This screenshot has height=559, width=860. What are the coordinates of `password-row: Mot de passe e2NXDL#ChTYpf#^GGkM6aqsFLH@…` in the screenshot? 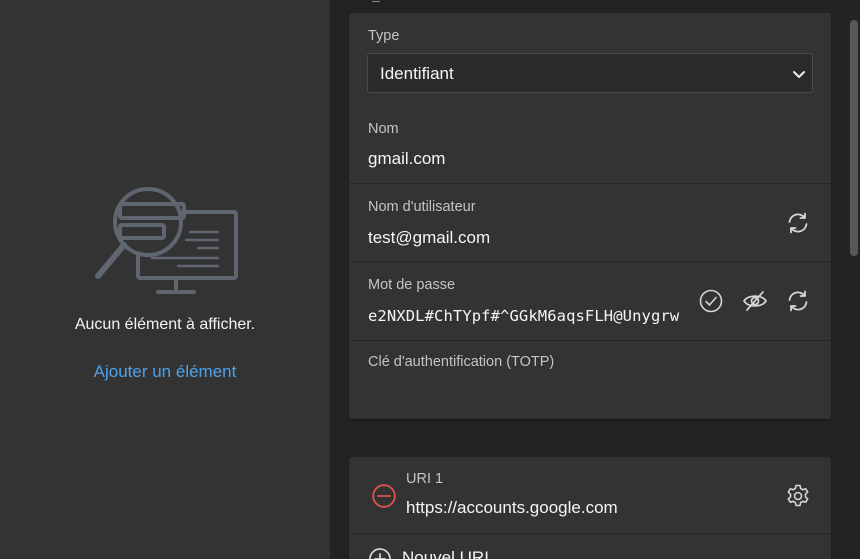 It's located at (590, 301).